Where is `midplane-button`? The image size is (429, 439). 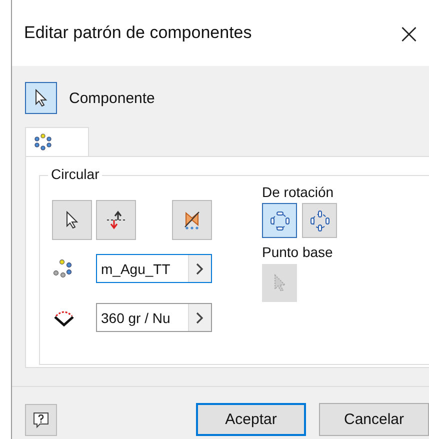
midplane-button is located at coordinates (192, 220).